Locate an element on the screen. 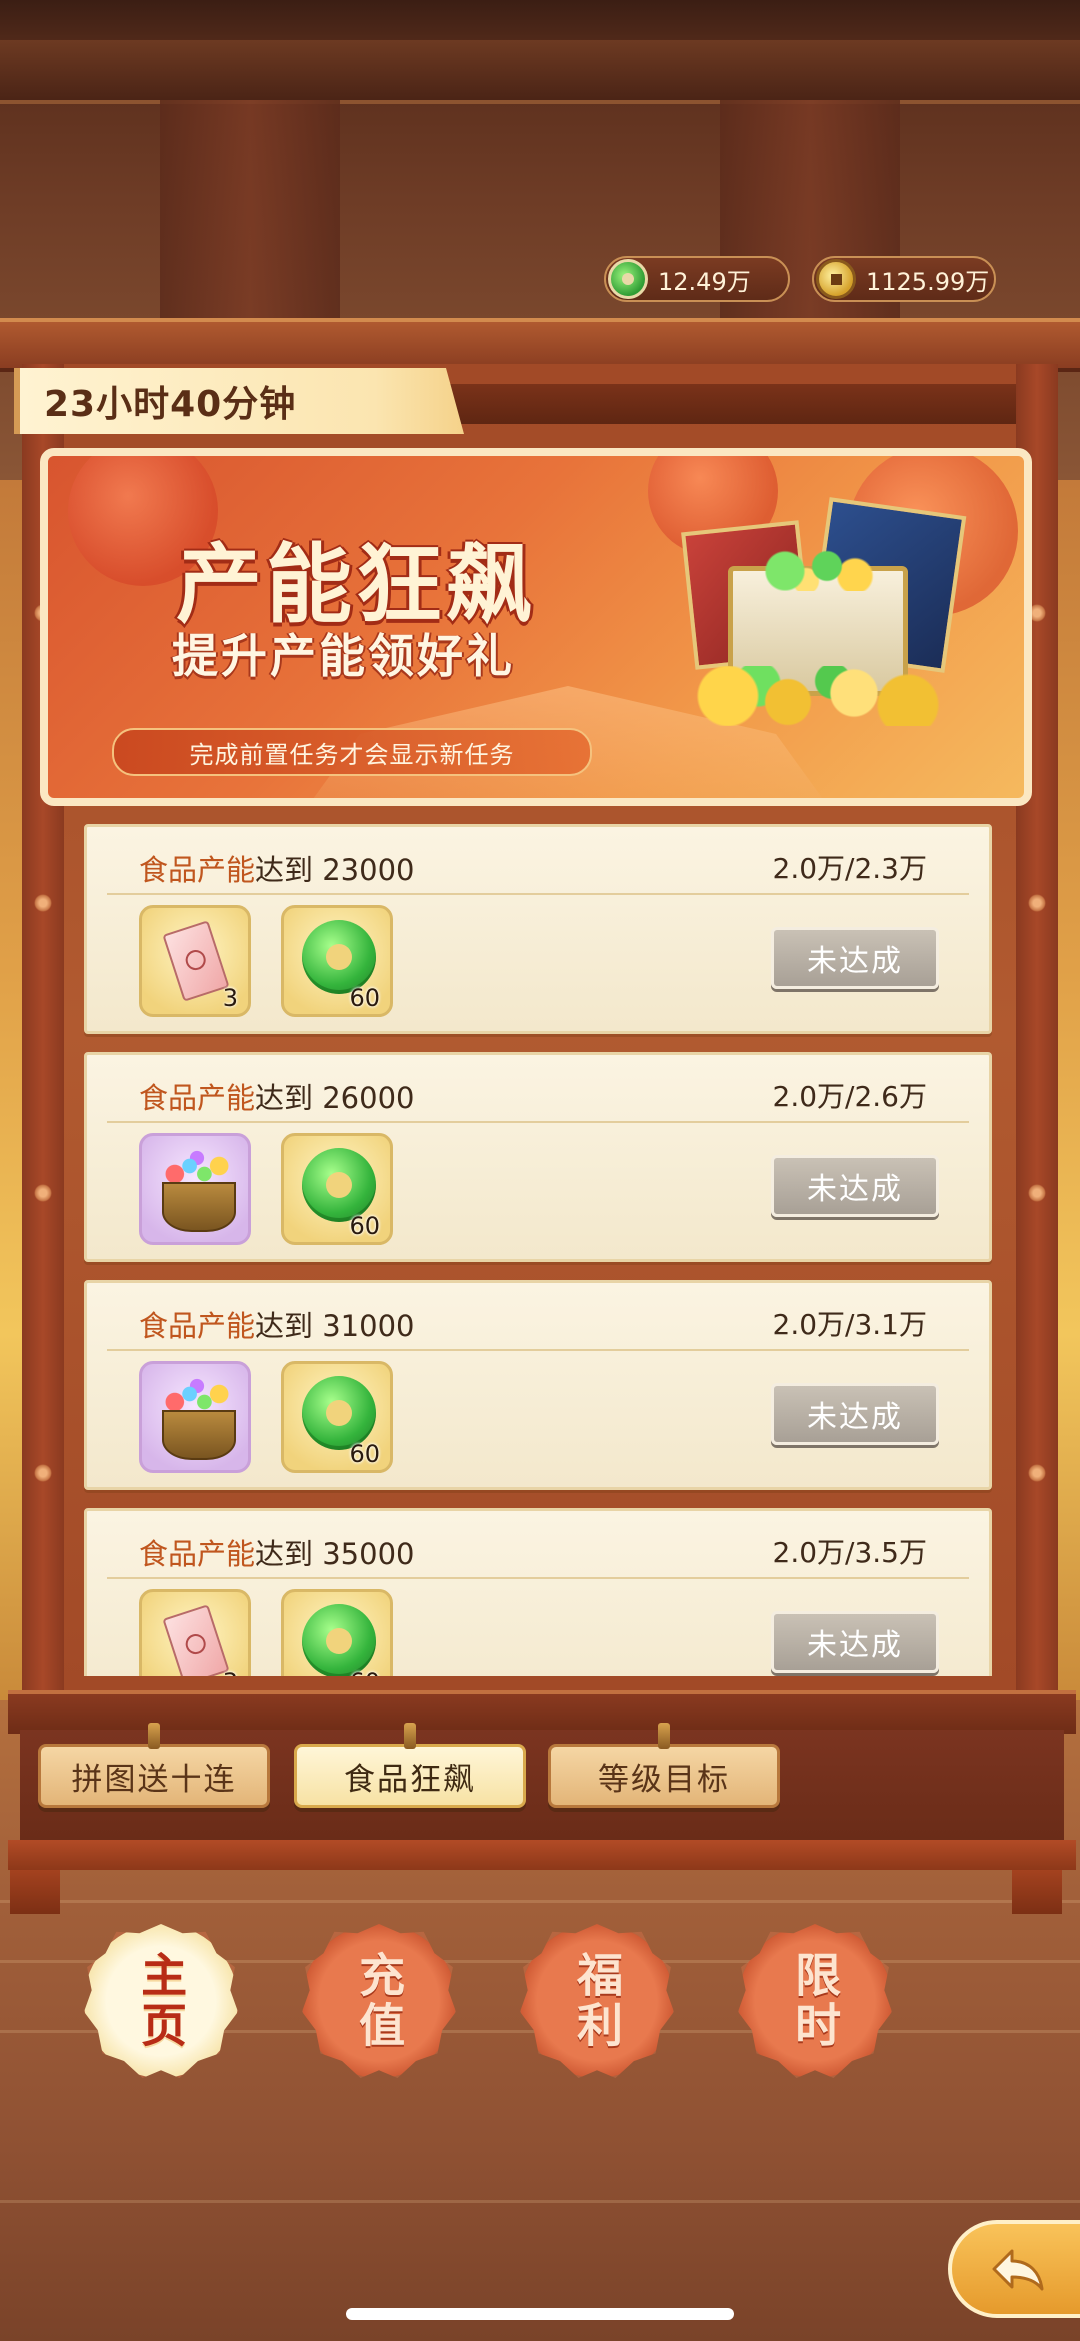 Image resolution: width=1080 pixels, height=2341 pixels. task-card: 食品产能达到 26000 2.0万/2.6万 60 未达成 is located at coordinates (538, 1157).